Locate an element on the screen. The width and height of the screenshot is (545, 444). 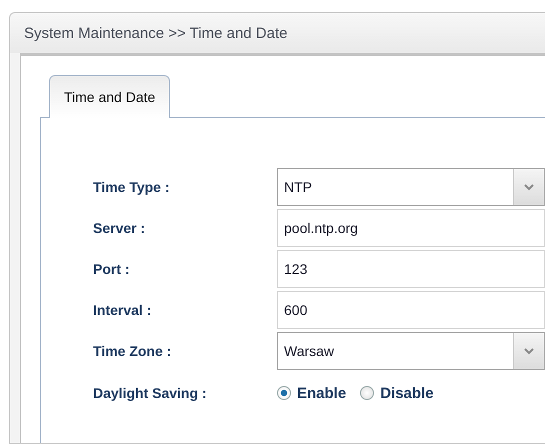
field-label: Port : is located at coordinates (112, 269).